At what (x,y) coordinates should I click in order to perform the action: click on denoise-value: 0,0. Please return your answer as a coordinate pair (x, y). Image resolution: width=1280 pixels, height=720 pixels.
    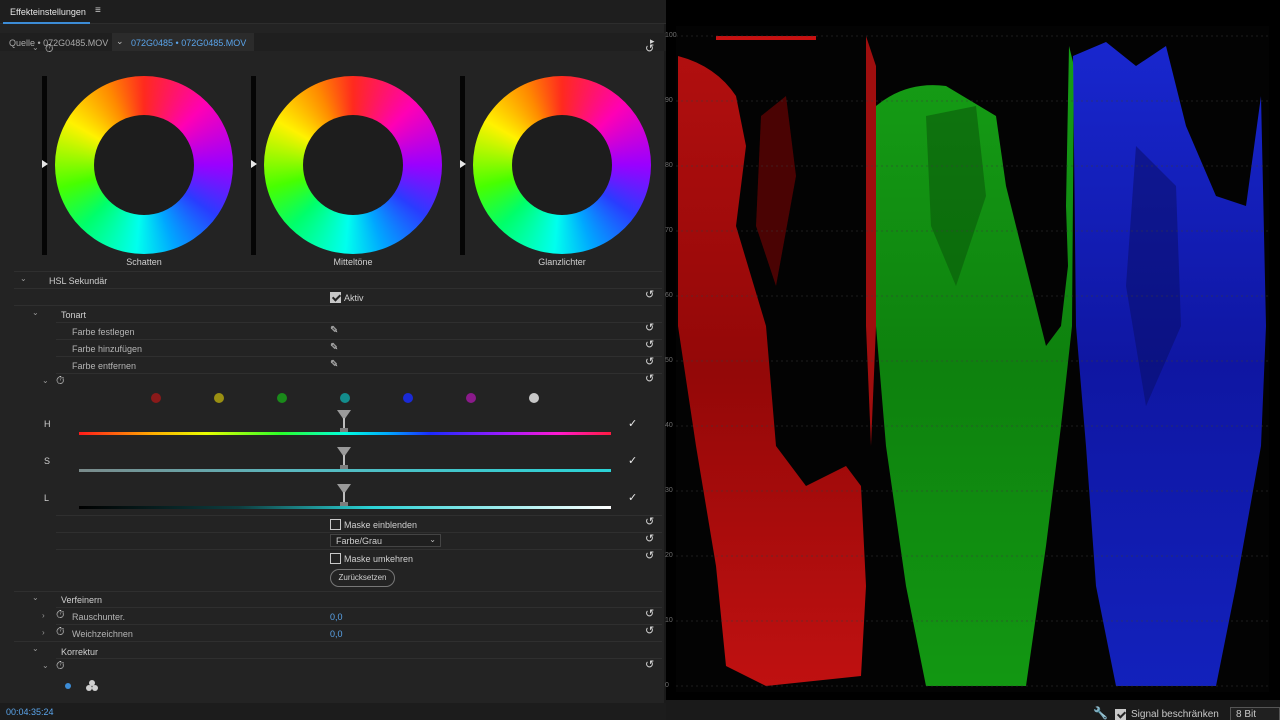
    Looking at the image, I should click on (336, 617).